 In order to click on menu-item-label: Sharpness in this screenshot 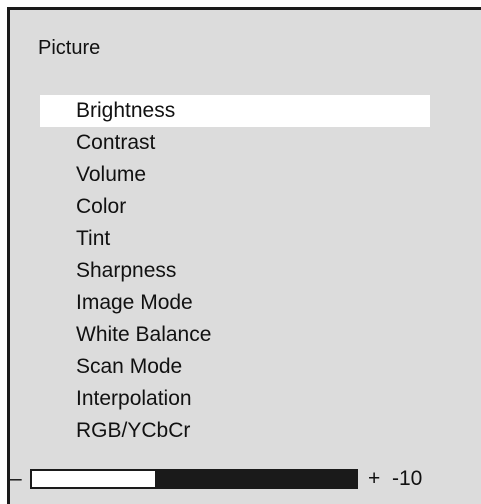, I will do `click(126, 270)`.